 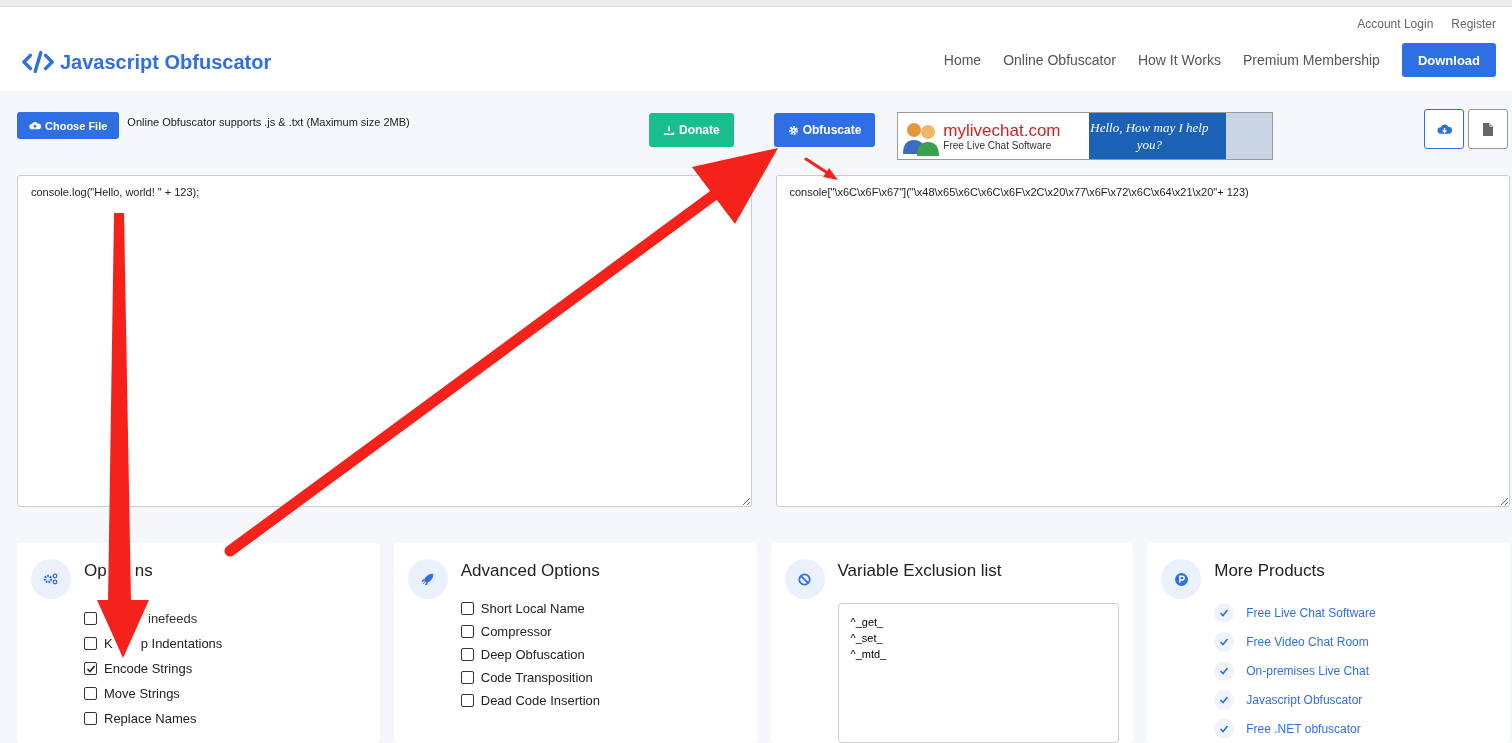 I want to click on file-icon-button, so click(x=1488, y=129).